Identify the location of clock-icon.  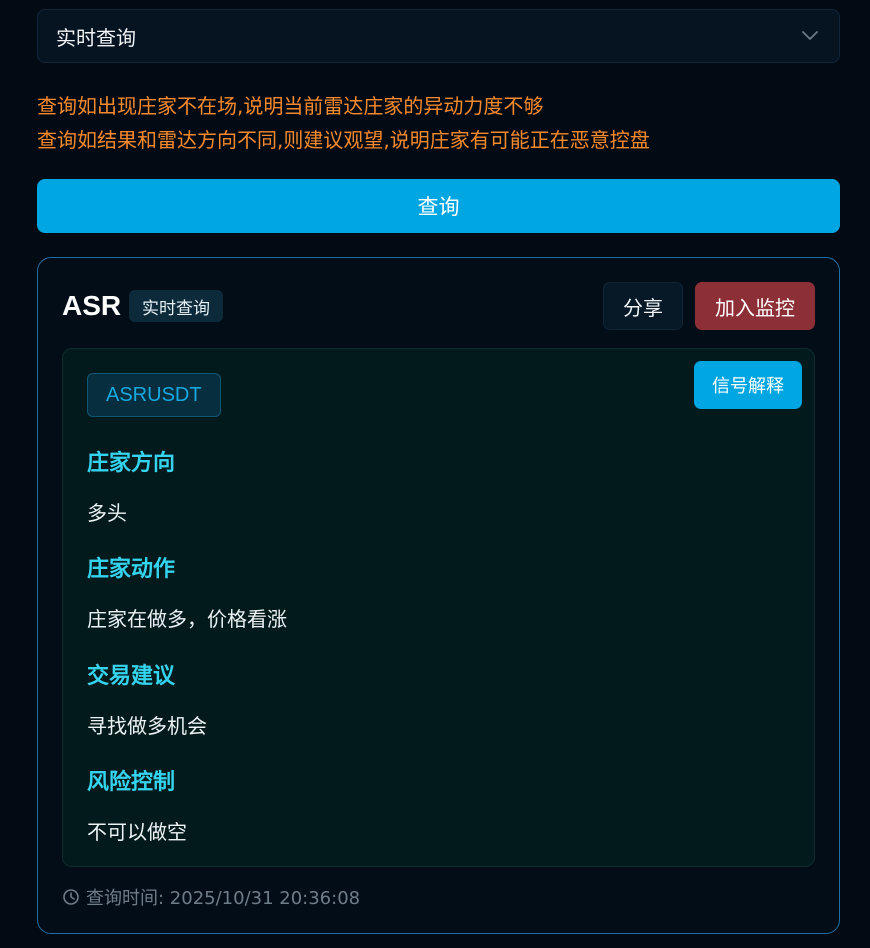
(71, 897).